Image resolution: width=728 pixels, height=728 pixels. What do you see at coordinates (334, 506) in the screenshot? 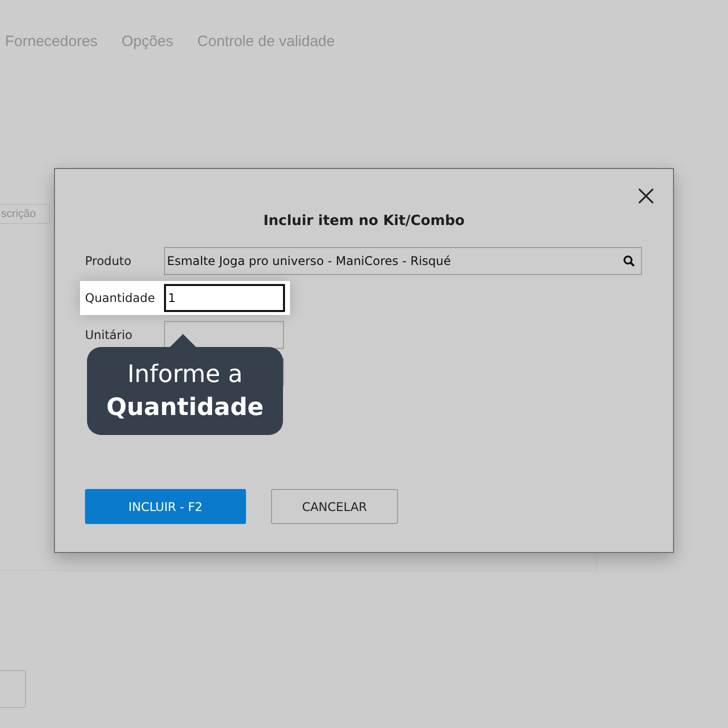
I see `cancel-button: CANCELAR` at bounding box center [334, 506].